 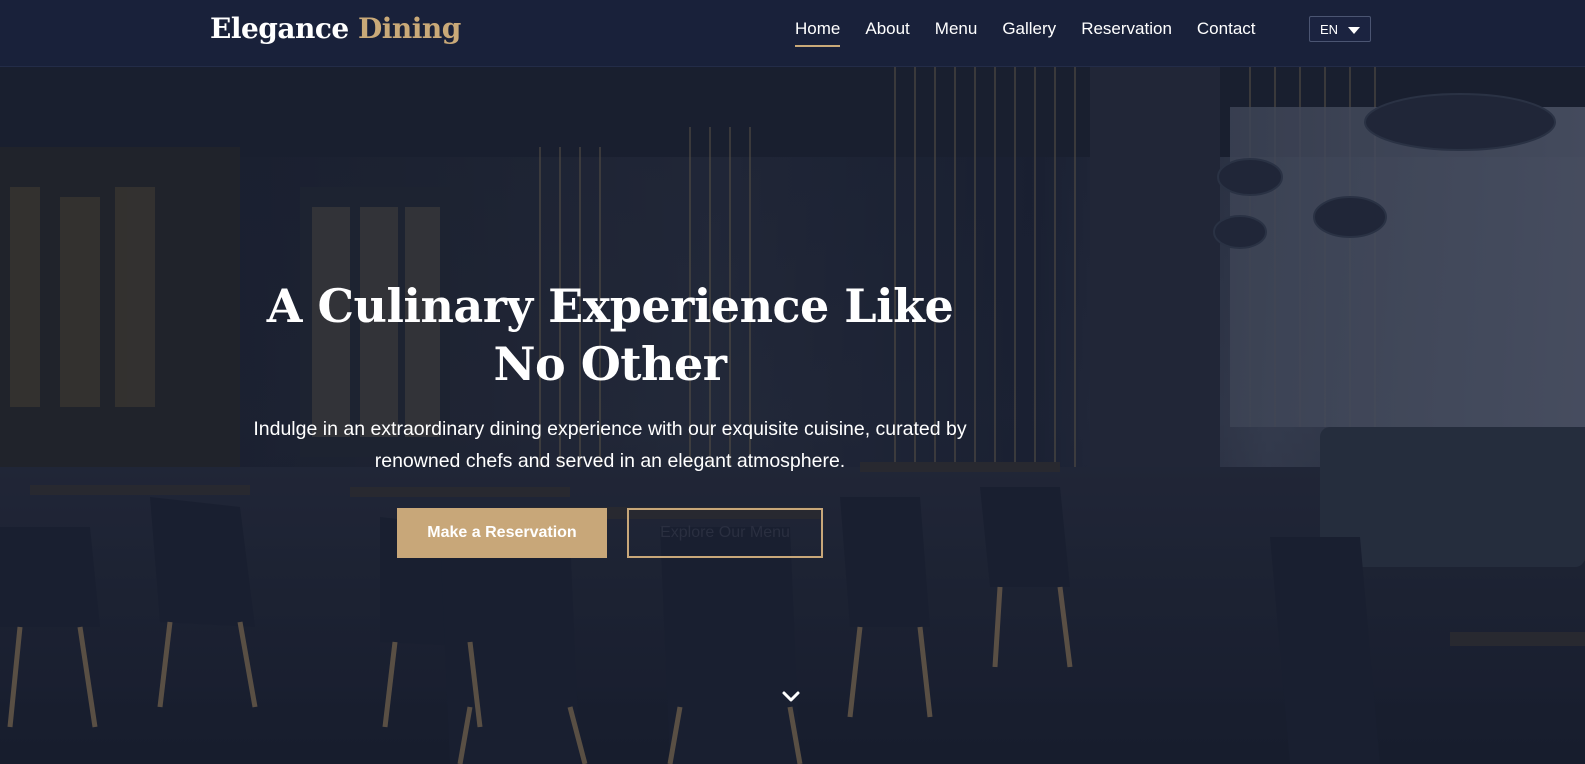 I want to click on nav-link-menu: Menu, so click(x=956, y=33).